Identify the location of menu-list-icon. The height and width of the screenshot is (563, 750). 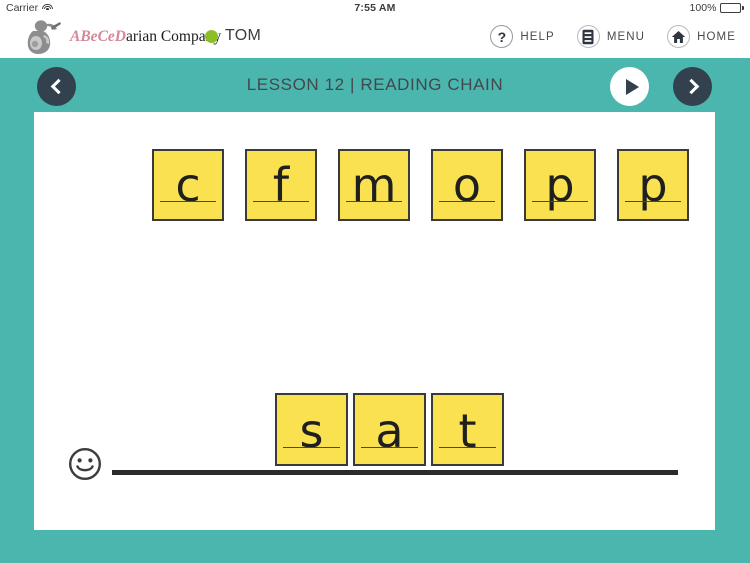
(588, 36).